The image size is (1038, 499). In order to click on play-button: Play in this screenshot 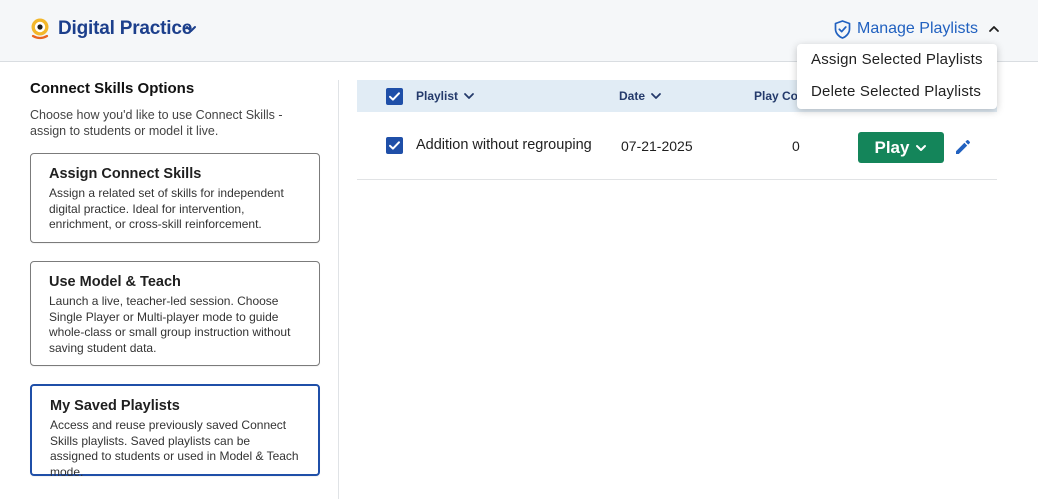, I will do `click(901, 147)`.